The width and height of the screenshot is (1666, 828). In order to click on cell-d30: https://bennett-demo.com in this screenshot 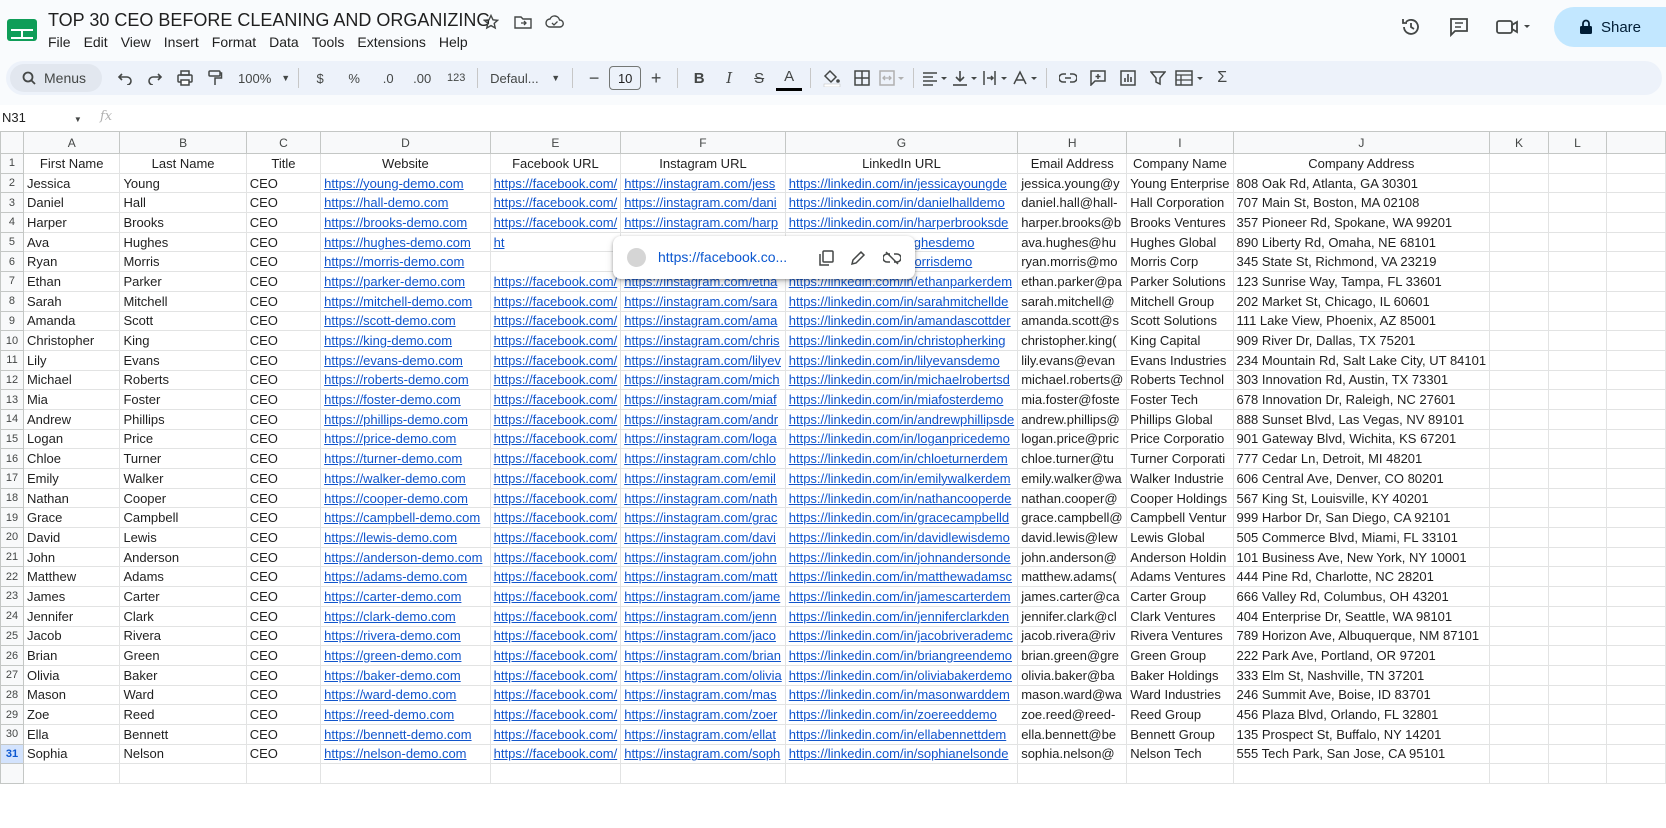, I will do `click(405, 734)`.